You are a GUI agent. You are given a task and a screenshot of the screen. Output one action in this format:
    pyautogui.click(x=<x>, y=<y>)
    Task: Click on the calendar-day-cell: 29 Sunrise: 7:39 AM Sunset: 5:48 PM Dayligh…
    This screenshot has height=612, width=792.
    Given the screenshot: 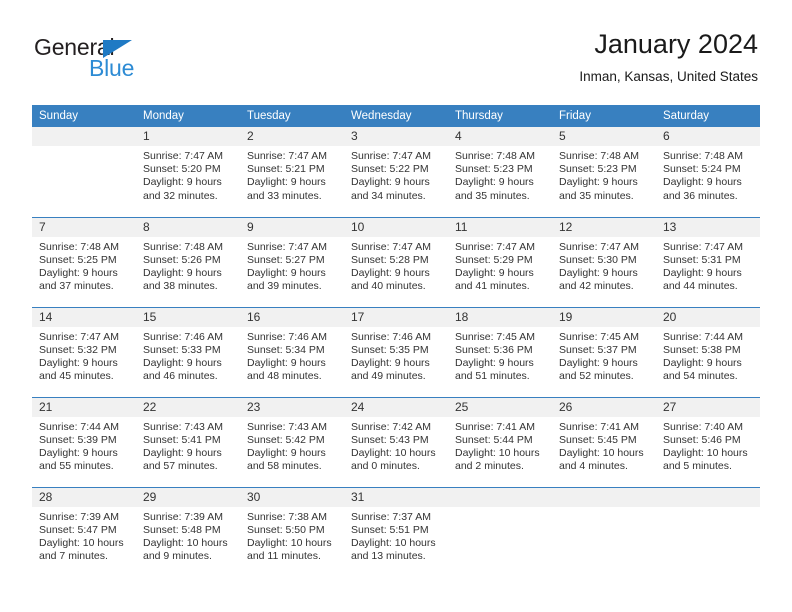 What is the action you would take?
    pyautogui.click(x=188, y=531)
    